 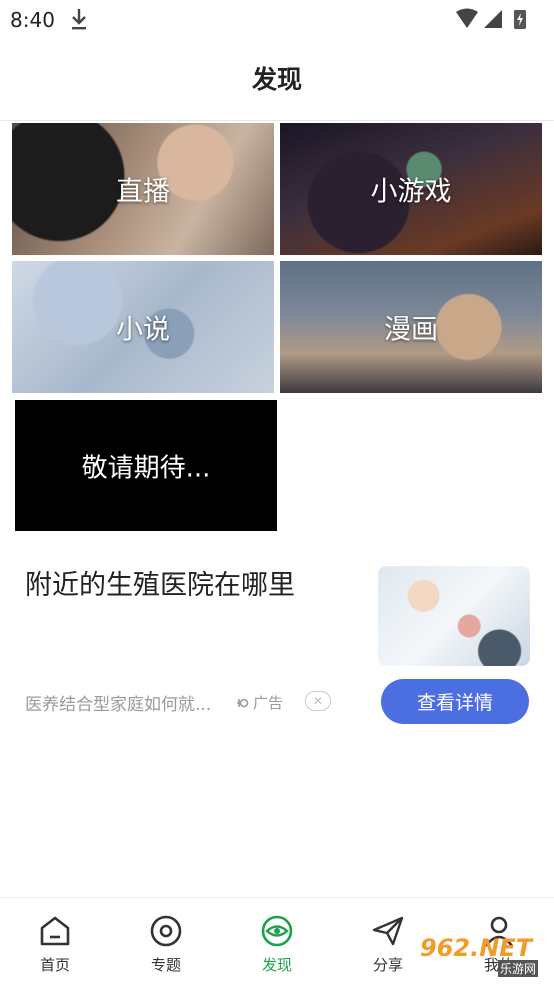 I want to click on status-time: 8:40, so click(x=32, y=20).